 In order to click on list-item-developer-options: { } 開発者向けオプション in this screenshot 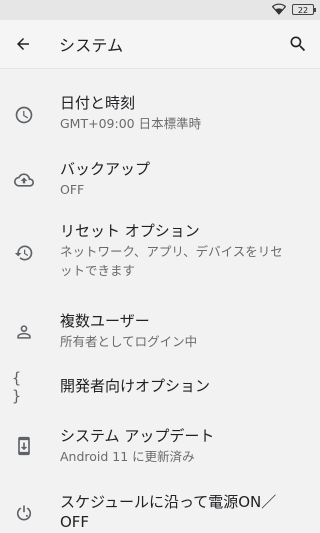, I will do `click(160, 387)`.